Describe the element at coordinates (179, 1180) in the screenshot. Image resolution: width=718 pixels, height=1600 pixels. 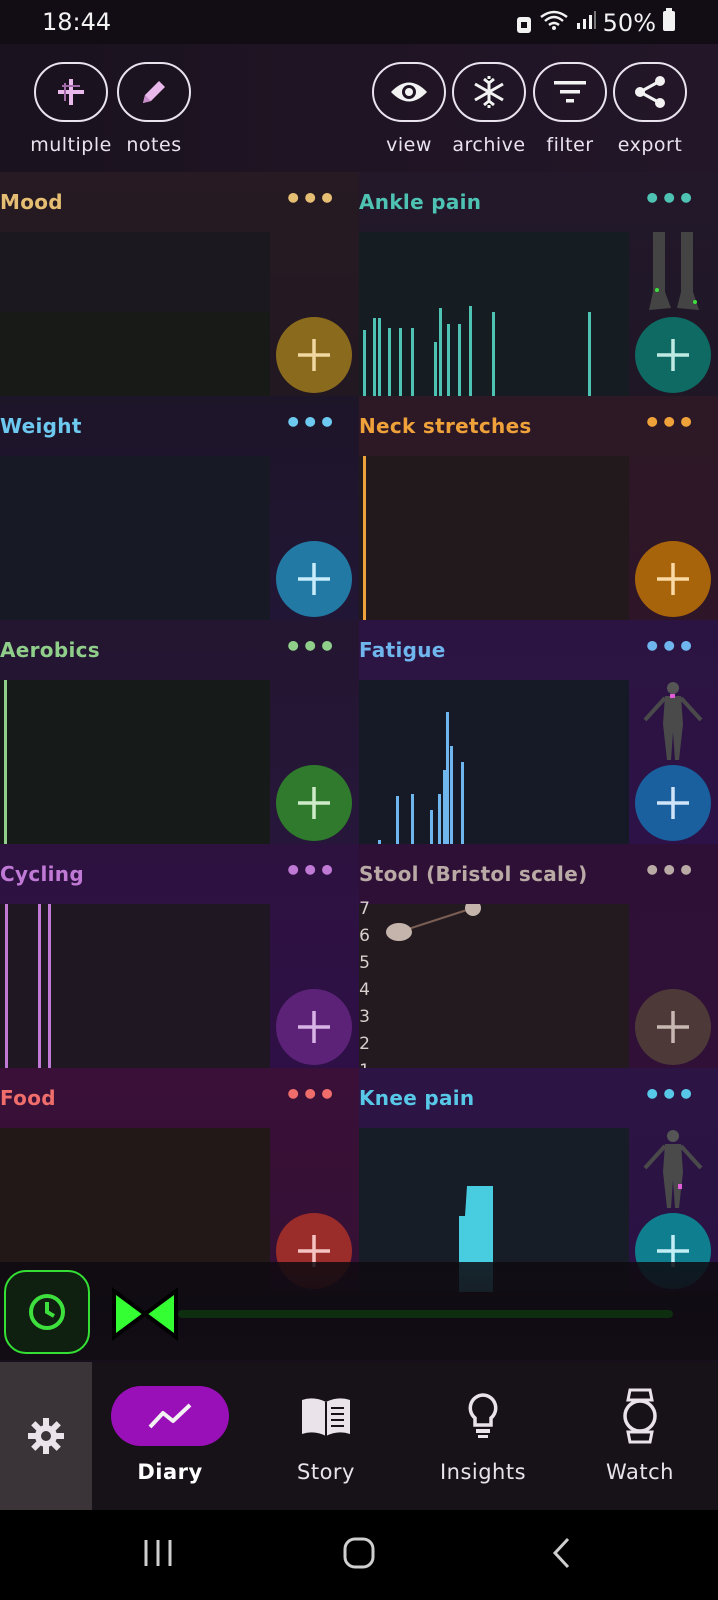
I see `card-food: Food •••` at that location.